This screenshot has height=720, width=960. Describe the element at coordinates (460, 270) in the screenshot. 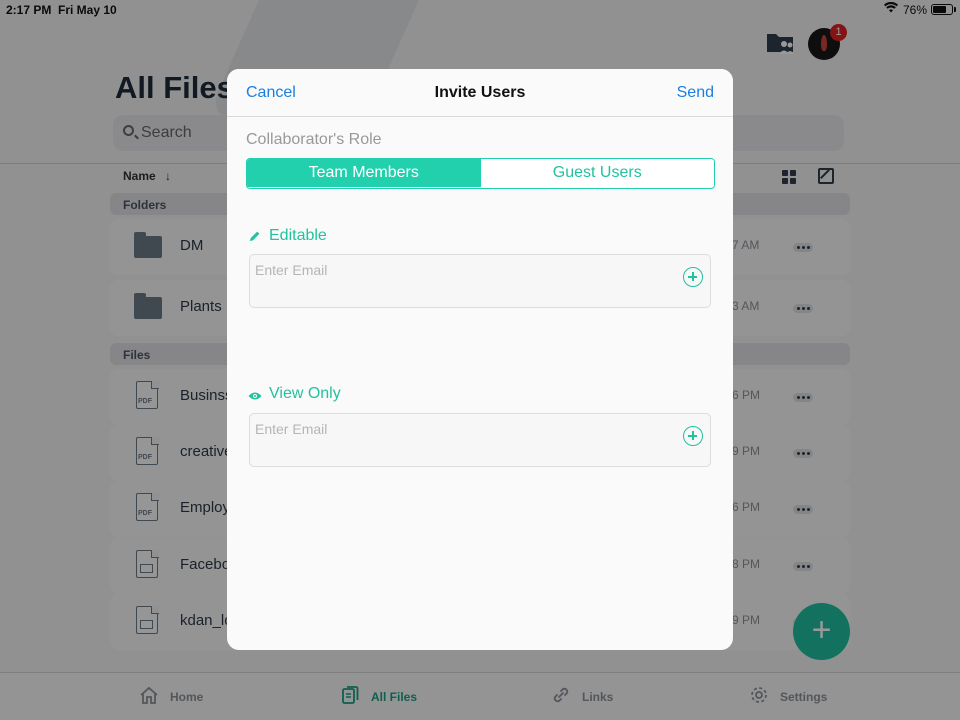

I see `editable-email-input` at that location.